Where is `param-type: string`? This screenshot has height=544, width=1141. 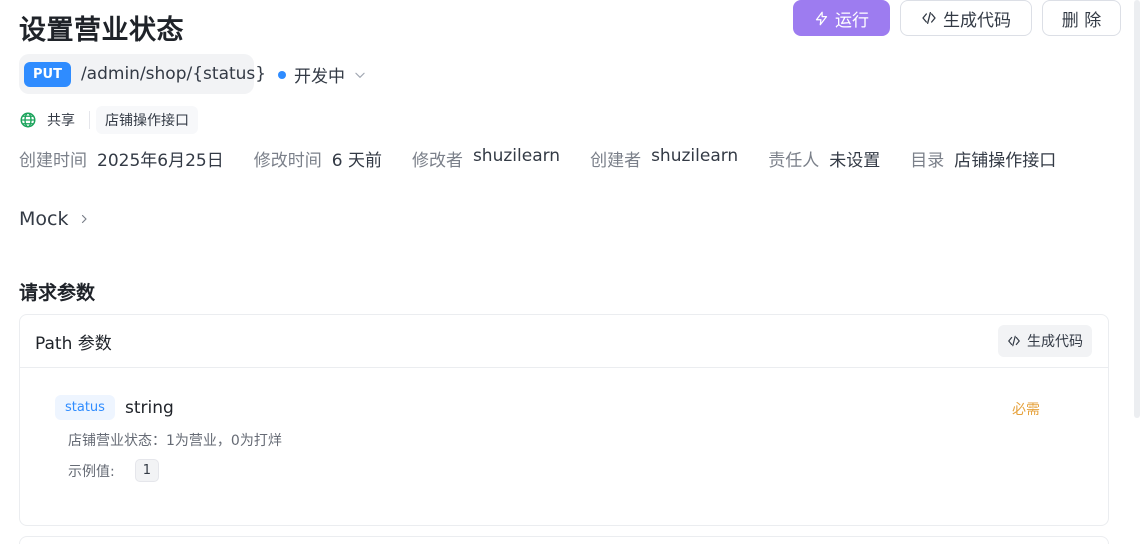 param-type: string is located at coordinates (149, 408).